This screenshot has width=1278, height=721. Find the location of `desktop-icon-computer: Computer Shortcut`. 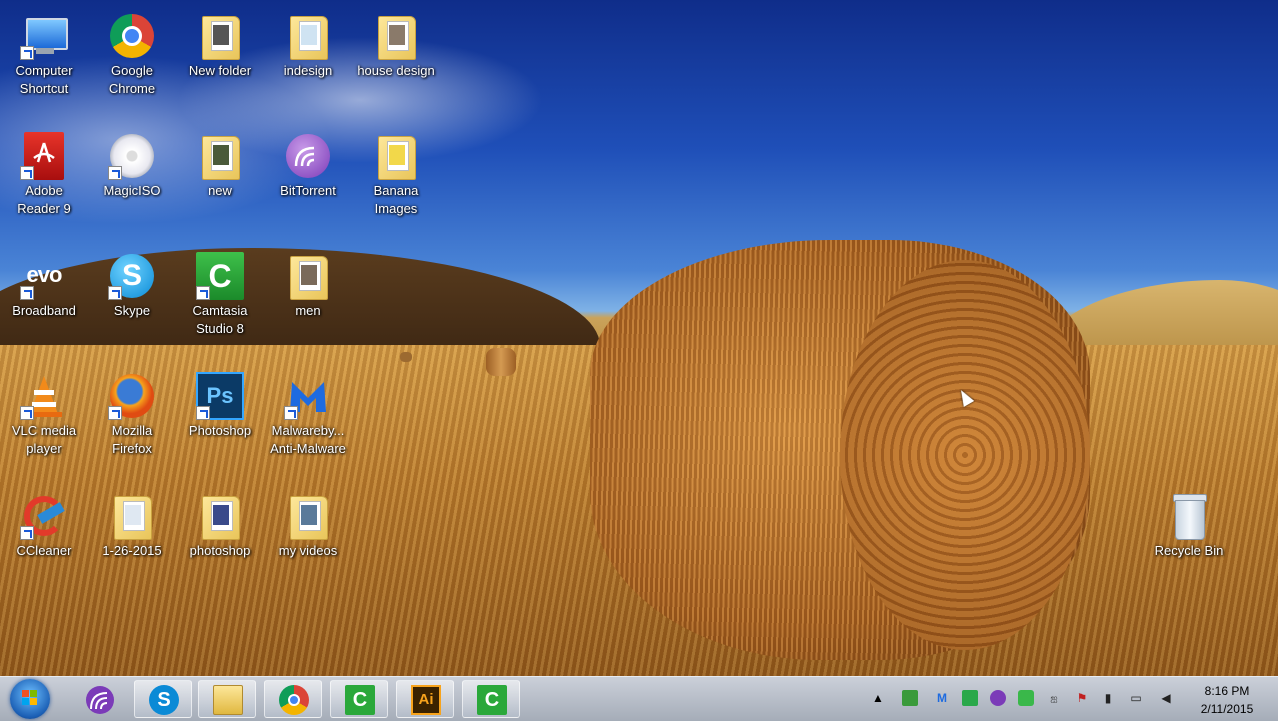

desktop-icon-computer: Computer Shortcut is located at coordinates (44, 53).